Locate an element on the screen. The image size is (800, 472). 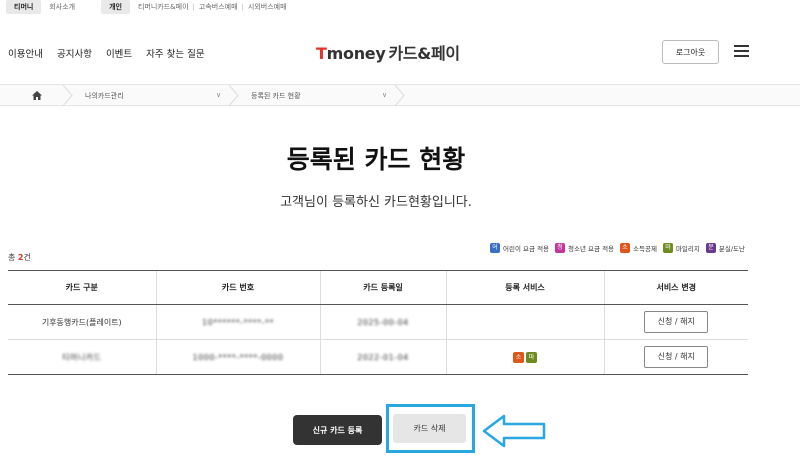
main-nav: 이용안내 공지사항 이벤트 자주 찾는 질문 is located at coordinates (106, 53).